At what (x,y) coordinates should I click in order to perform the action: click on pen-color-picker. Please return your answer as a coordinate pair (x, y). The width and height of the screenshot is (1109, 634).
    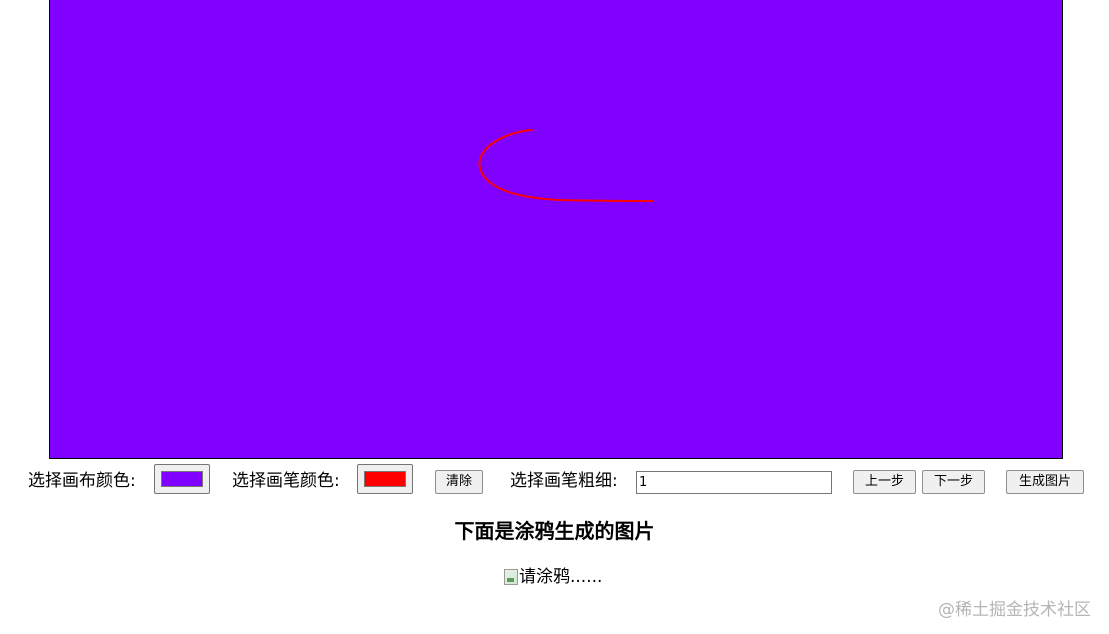
    Looking at the image, I should click on (385, 479).